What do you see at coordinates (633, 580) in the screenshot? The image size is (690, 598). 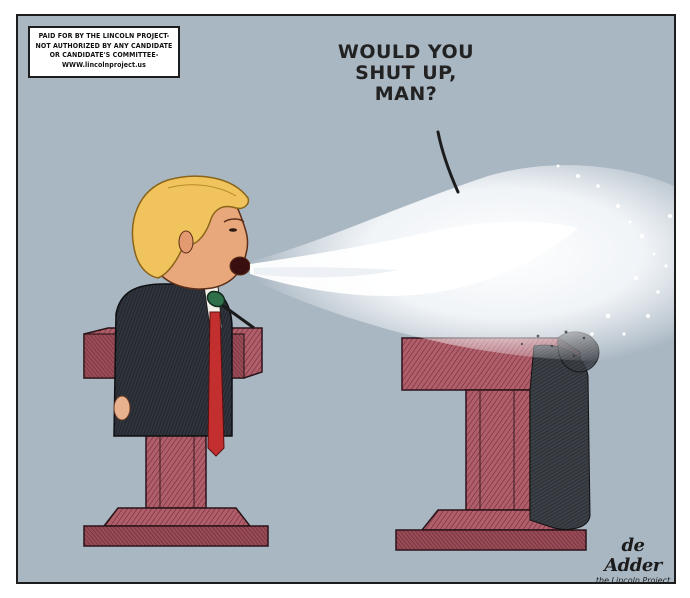 I see `signature-org: the Lincoln Project` at bounding box center [633, 580].